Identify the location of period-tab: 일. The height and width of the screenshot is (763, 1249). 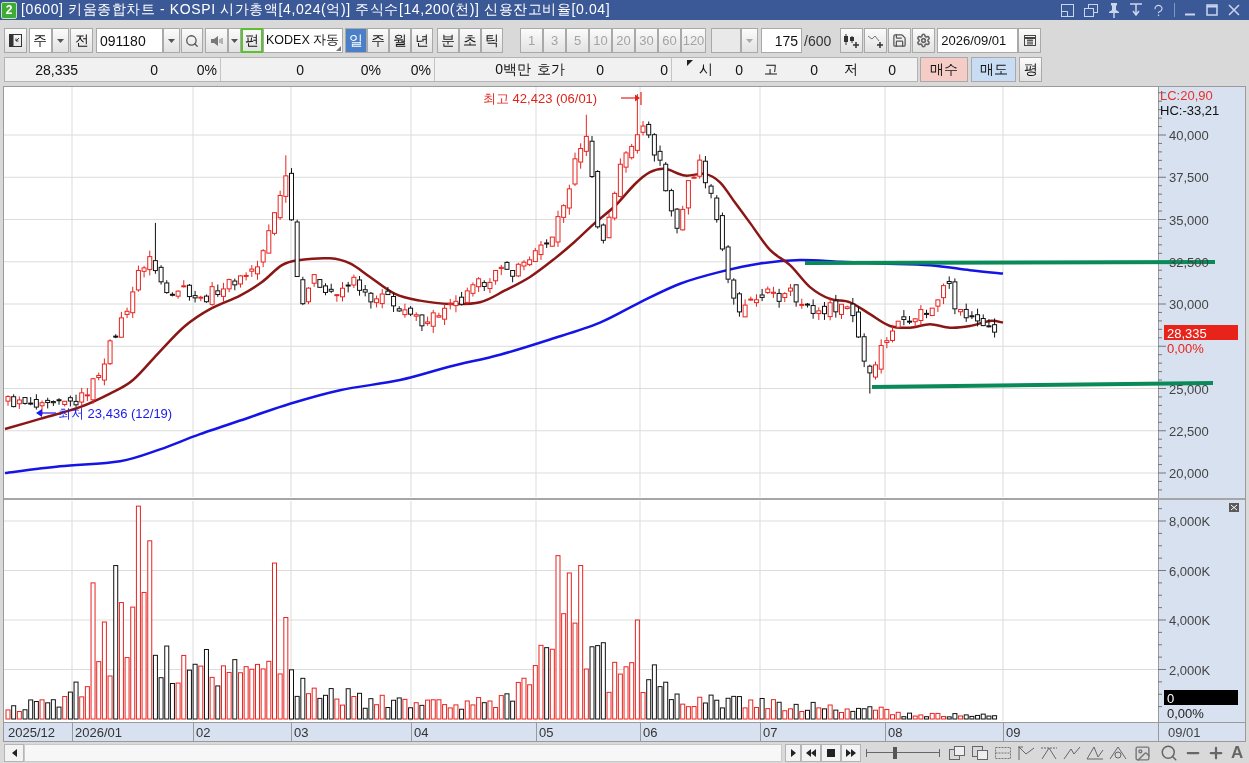
(356, 40).